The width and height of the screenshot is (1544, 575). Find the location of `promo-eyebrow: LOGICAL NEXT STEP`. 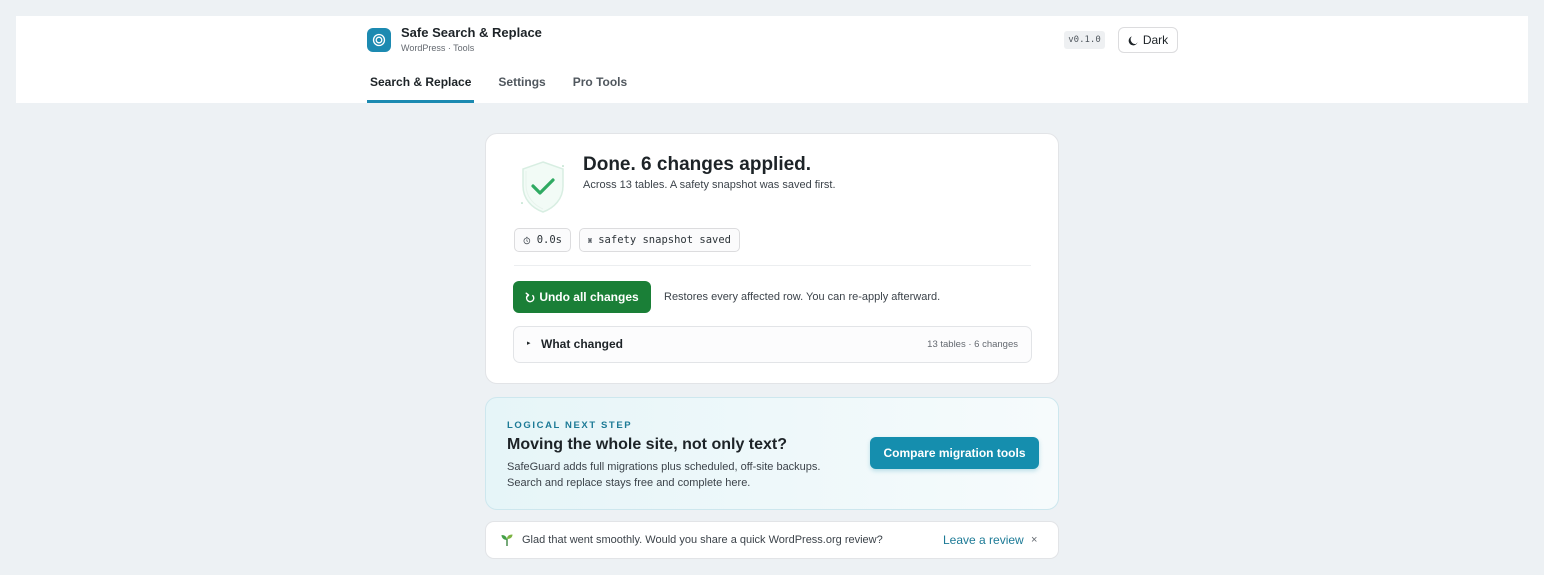

promo-eyebrow: LOGICAL NEXT STEP is located at coordinates (570, 425).